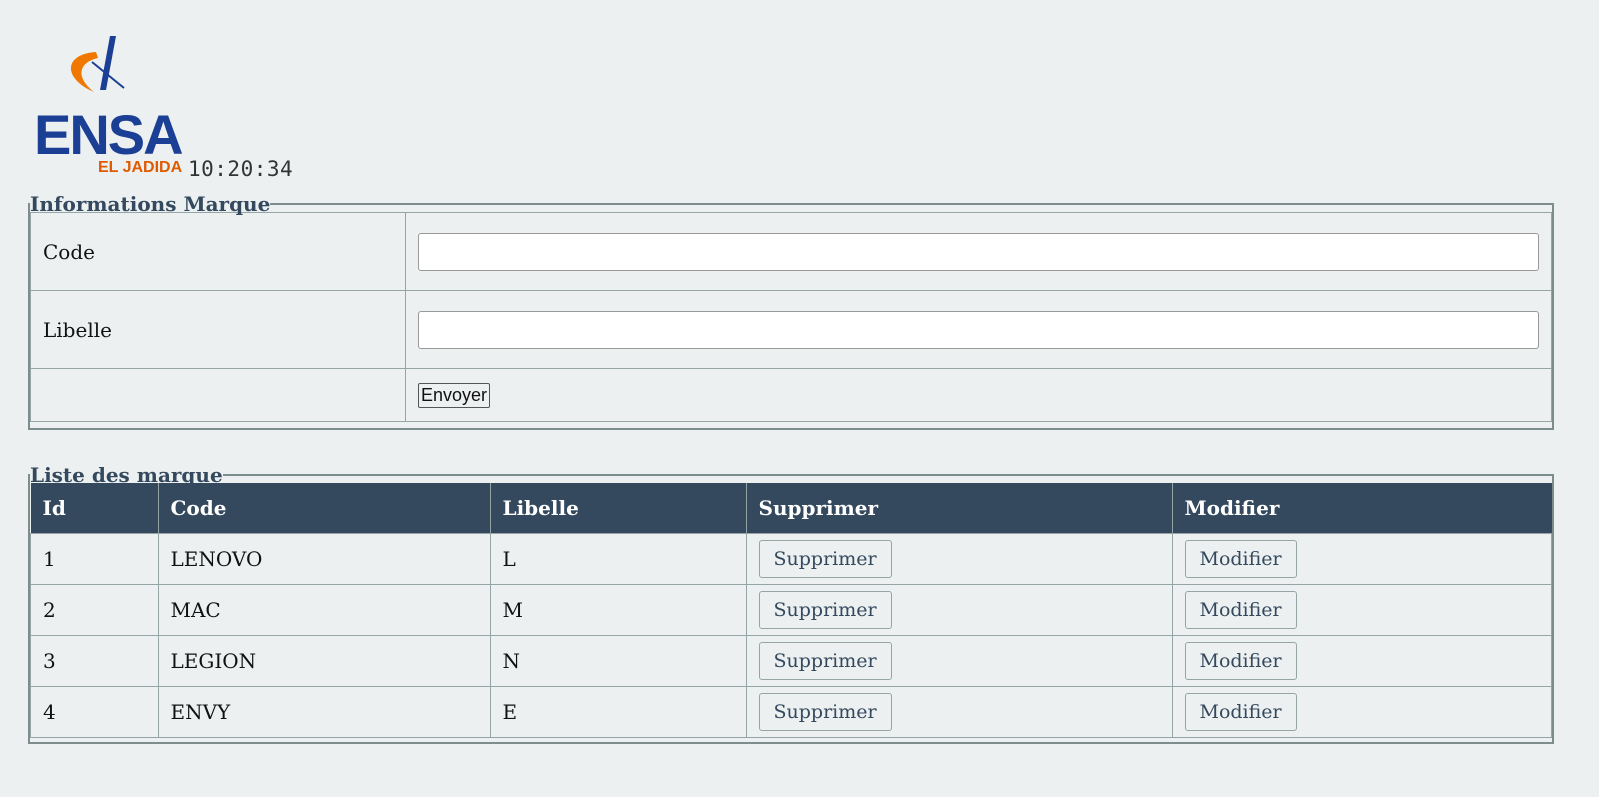 The width and height of the screenshot is (1599, 797). Describe the element at coordinates (618, 712) in the screenshot. I see `cell-libelle: E` at that location.